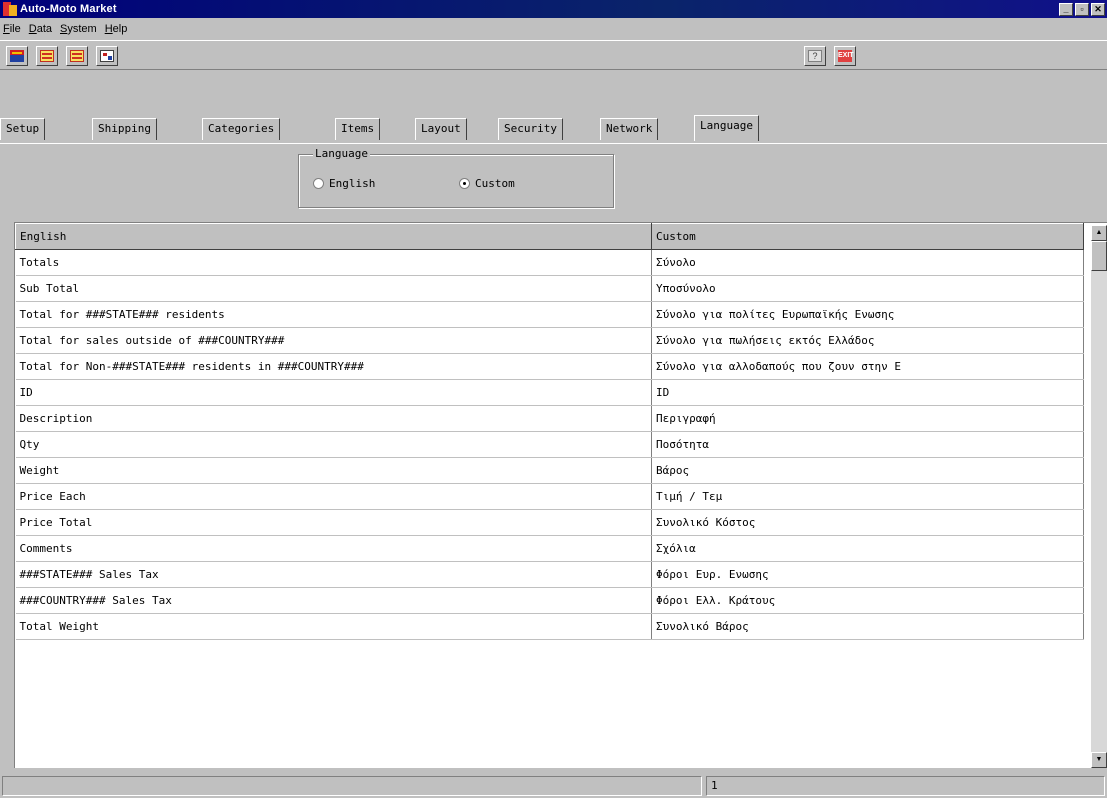 The image size is (1107, 798). I want to click on tab-security: Security, so click(530, 129).